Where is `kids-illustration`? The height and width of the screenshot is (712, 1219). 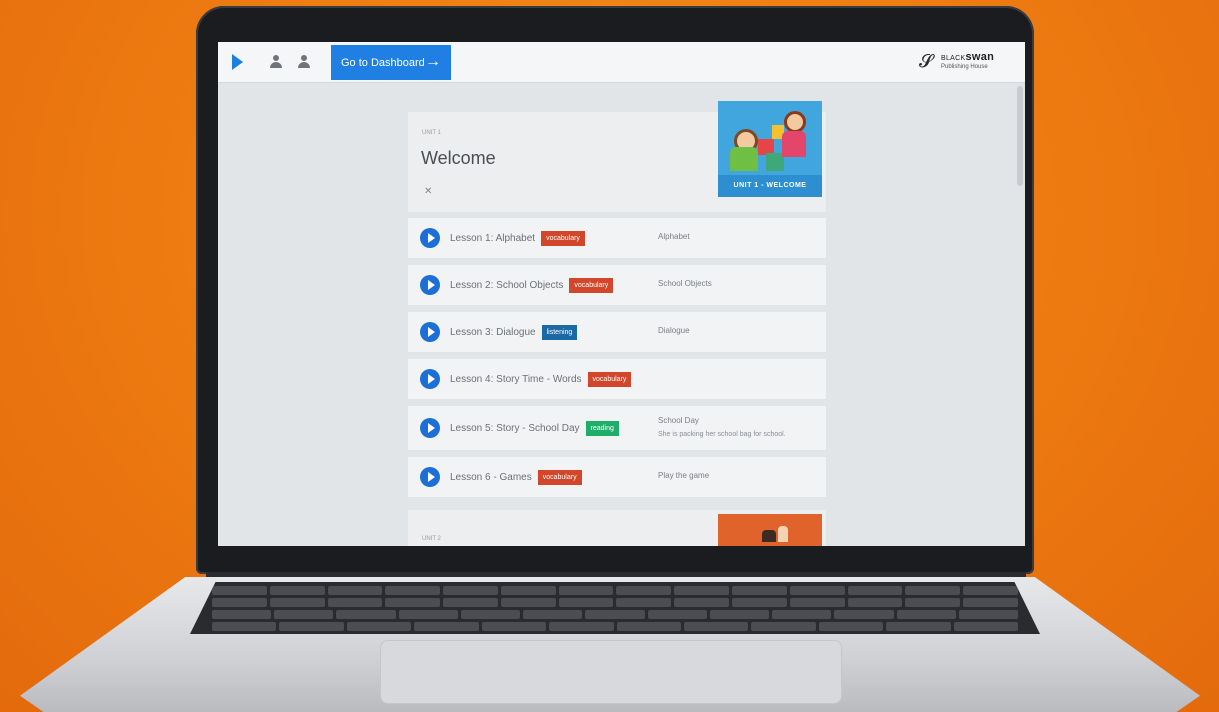
kids-illustration is located at coordinates (770, 140).